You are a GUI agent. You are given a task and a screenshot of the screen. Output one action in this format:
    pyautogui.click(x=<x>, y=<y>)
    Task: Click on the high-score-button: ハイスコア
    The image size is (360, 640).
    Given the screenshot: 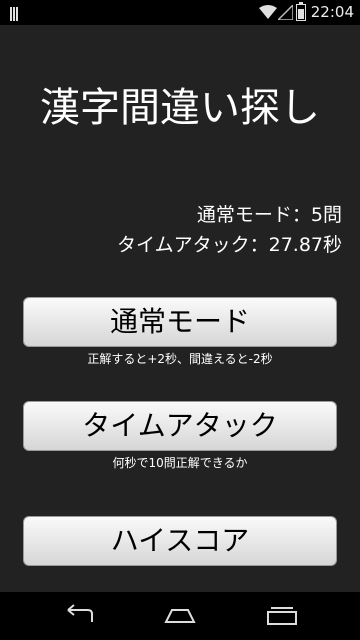 What is the action you would take?
    pyautogui.click(x=180, y=541)
    